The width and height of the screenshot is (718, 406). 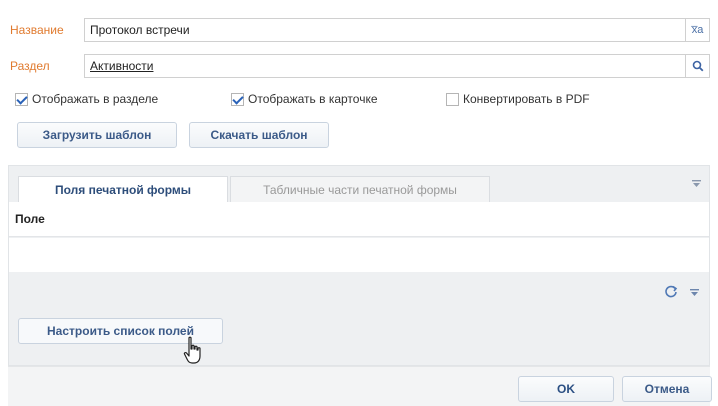 What do you see at coordinates (194, 352) in the screenshot?
I see `hand-cursor-icon` at bounding box center [194, 352].